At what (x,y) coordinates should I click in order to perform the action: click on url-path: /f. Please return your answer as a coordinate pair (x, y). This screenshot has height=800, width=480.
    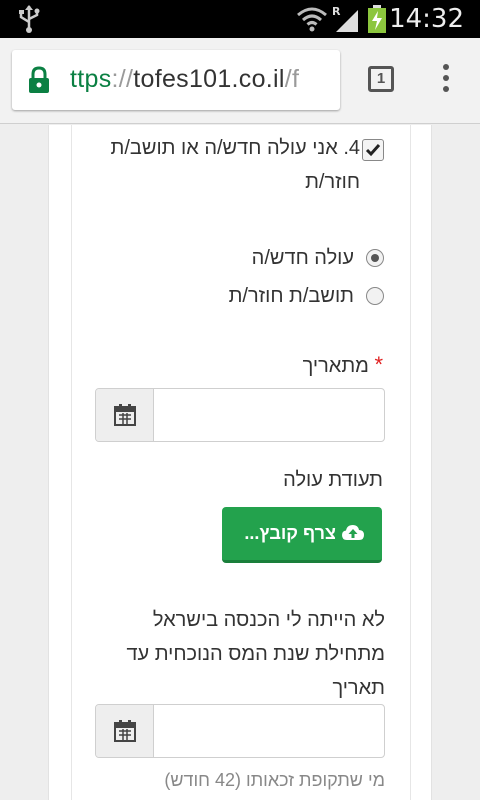
    Looking at the image, I should click on (292, 79).